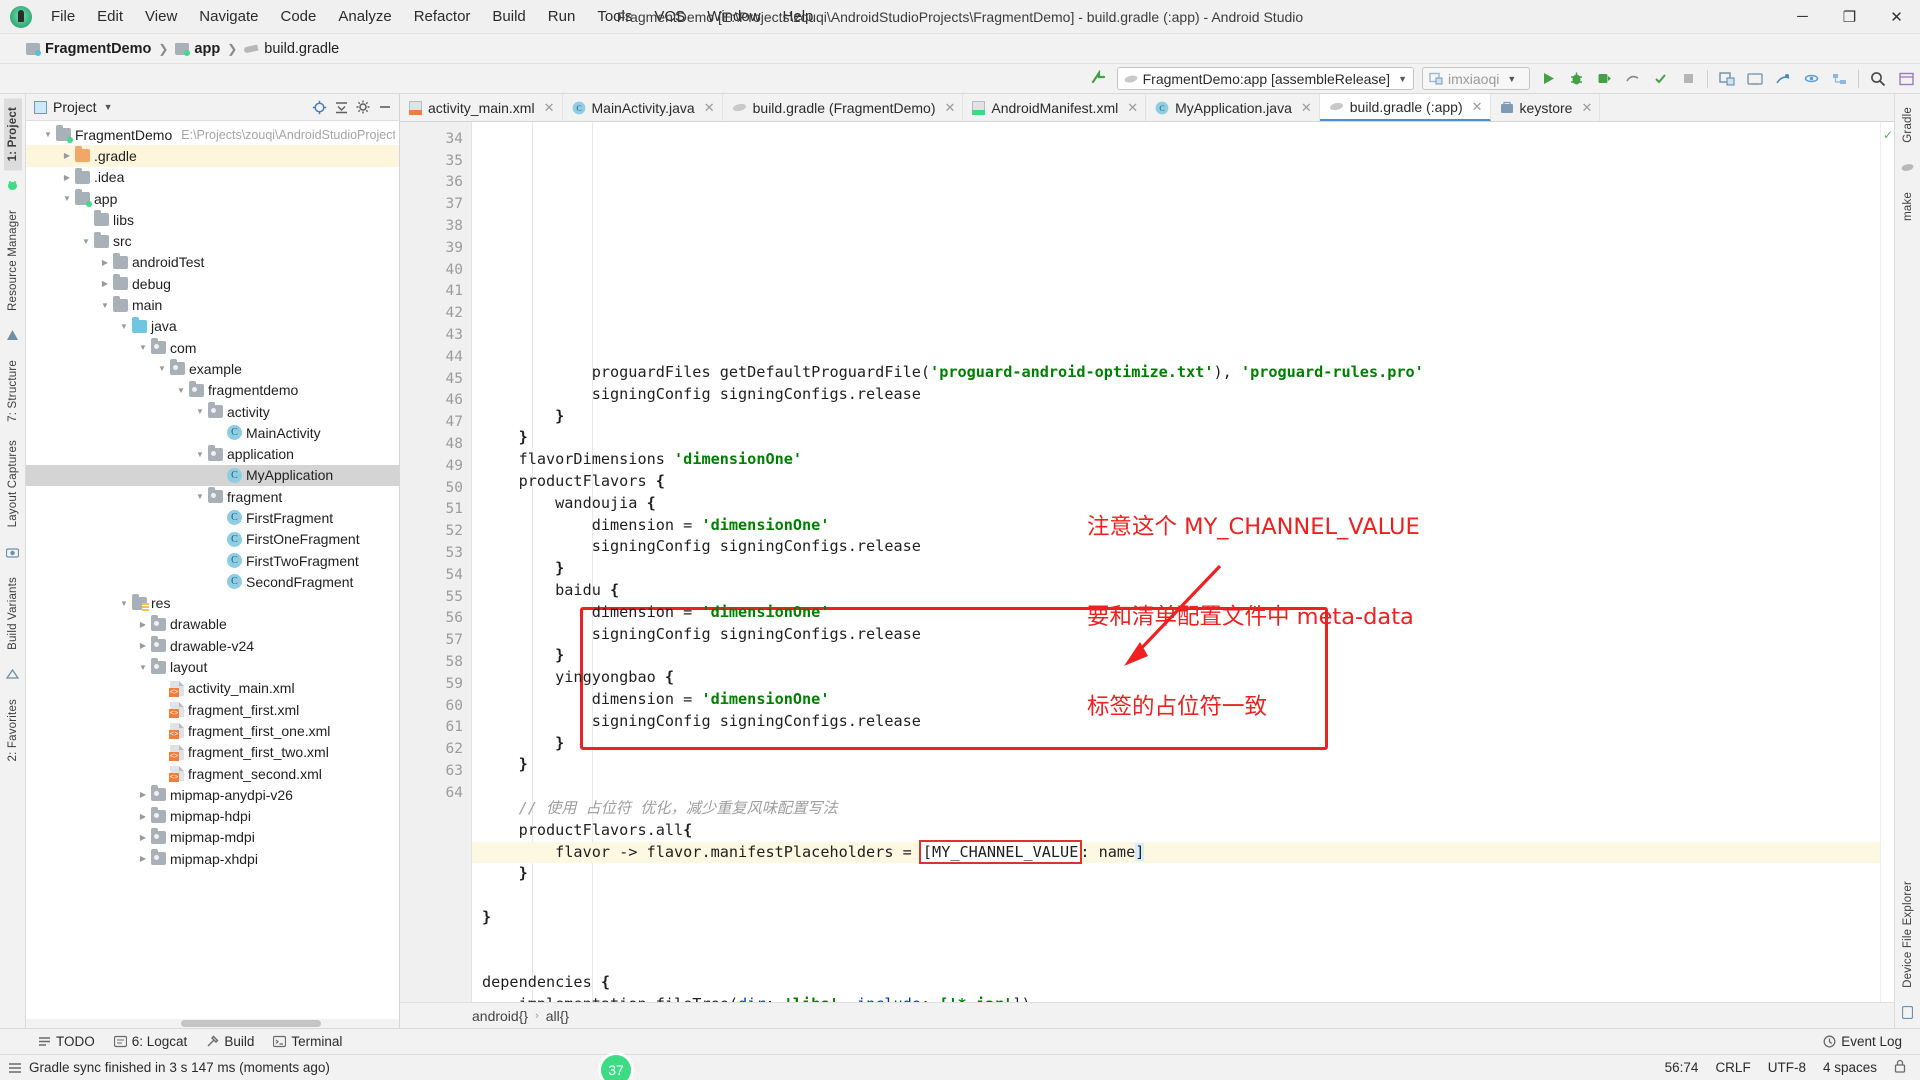  I want to click on search-icon, so click(1878, 79).